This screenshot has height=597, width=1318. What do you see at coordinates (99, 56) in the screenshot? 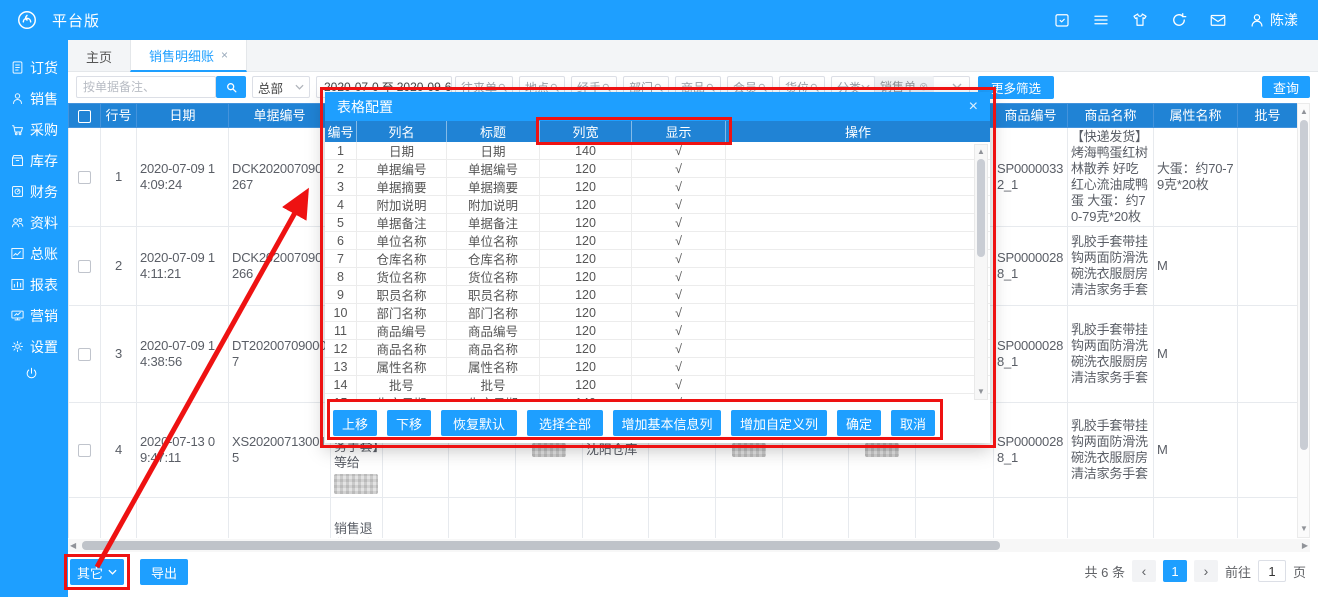
I see `tab-home: 主页` at bounding box center [99, 56].